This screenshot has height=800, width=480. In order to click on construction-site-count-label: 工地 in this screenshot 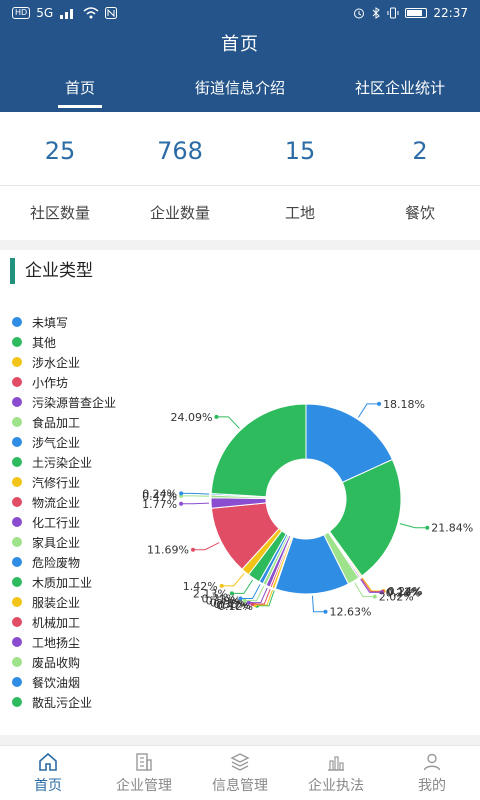, I will do `click(299, 213)`.